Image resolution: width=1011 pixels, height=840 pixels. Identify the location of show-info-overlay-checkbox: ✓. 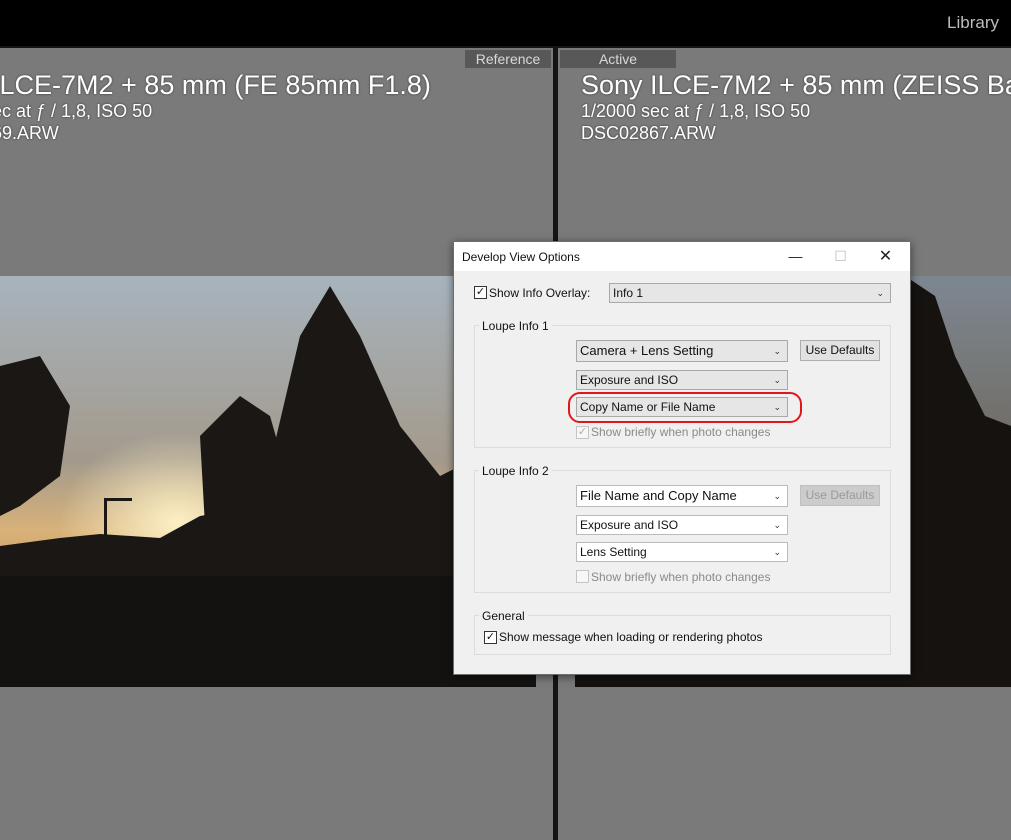
(480, 292).